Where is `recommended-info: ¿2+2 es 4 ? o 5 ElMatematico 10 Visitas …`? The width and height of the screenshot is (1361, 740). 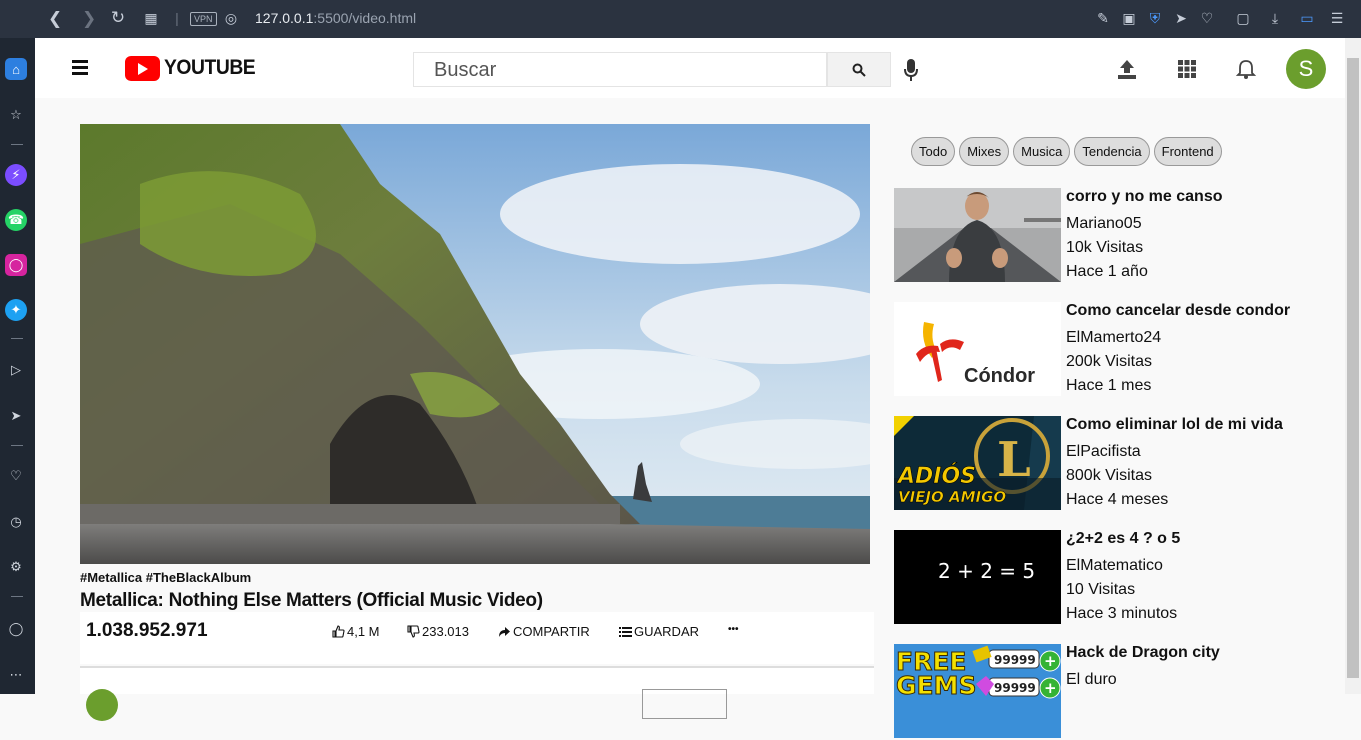 recommended-info: ¿2+2 es 4 ? o 5 ElMatematico 10 Visitas … is located at coordinates (1123, 578).